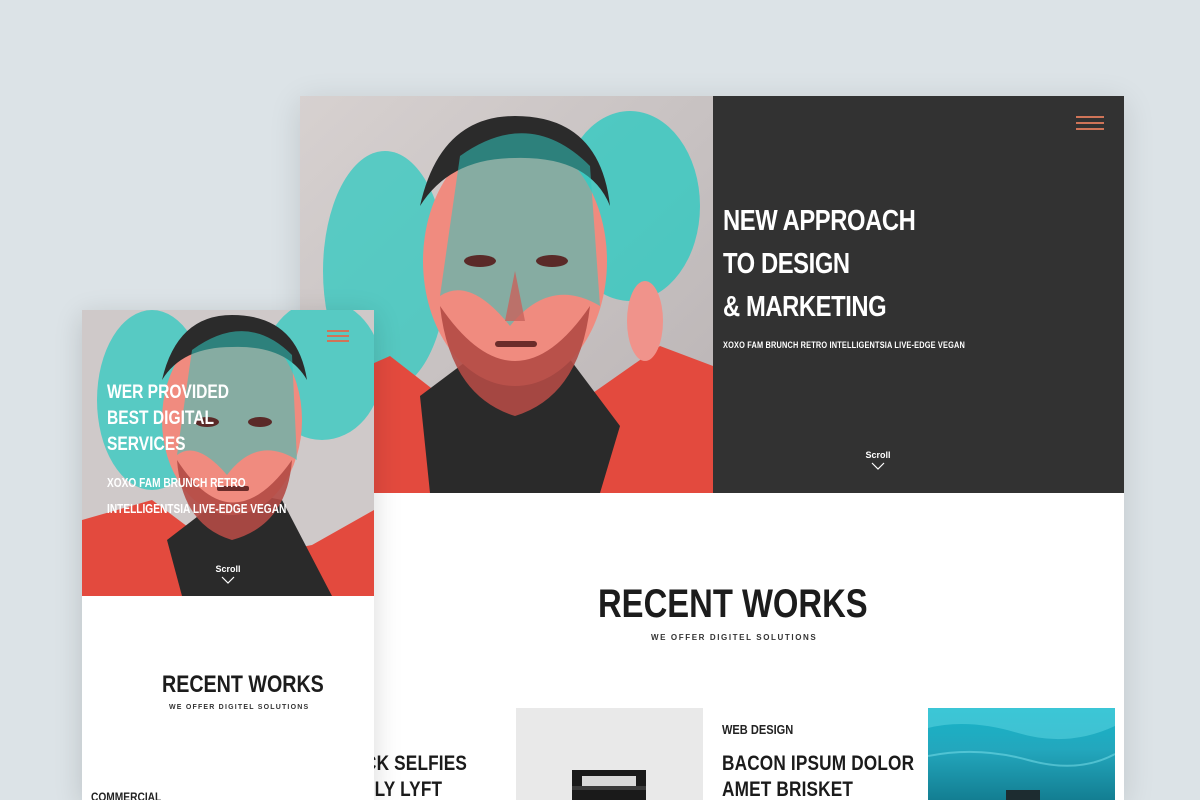  What do you see at coordinates (786, 264) in the screenshot?
I see `hero-heading-line: TO DESIGN` at bounding box center [786, 264].